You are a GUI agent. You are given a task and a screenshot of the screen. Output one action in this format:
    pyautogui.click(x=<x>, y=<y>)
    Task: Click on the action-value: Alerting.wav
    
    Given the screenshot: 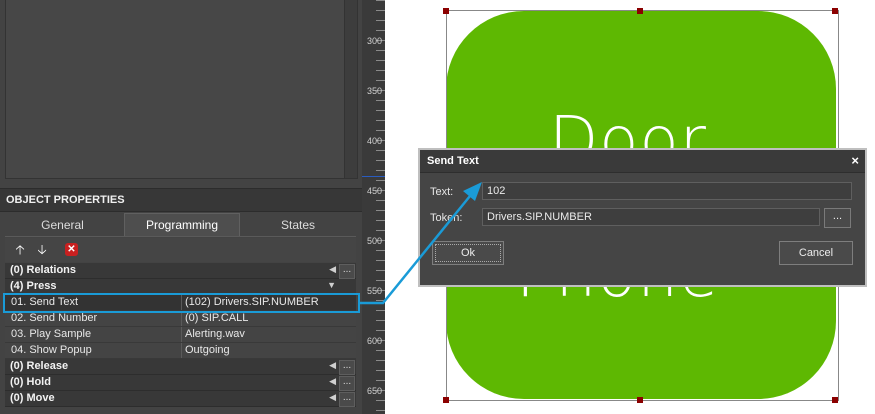 What is the action you would take?
    pyautogui.click(x=215, y=334)
    